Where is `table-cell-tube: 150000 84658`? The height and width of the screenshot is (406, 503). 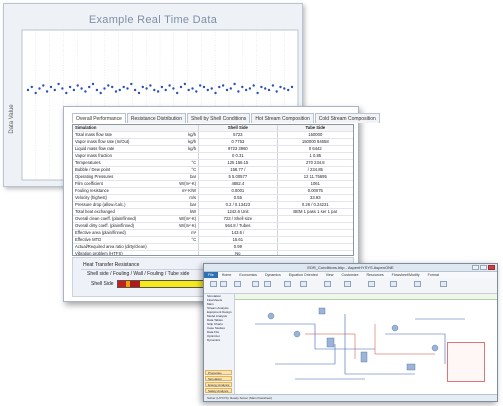 table-cell-tube: 150000 84658 is located at coordinates (315, 141).